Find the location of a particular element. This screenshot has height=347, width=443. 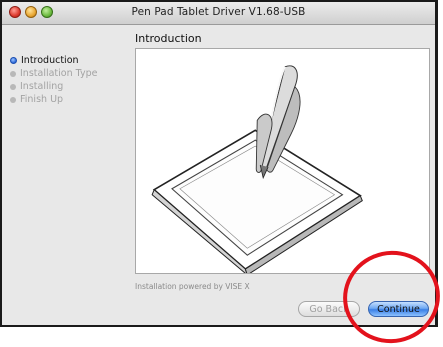

window-title: Pen Pad Tablet Driver V1.68-USB is located at coordinates (218, 12).